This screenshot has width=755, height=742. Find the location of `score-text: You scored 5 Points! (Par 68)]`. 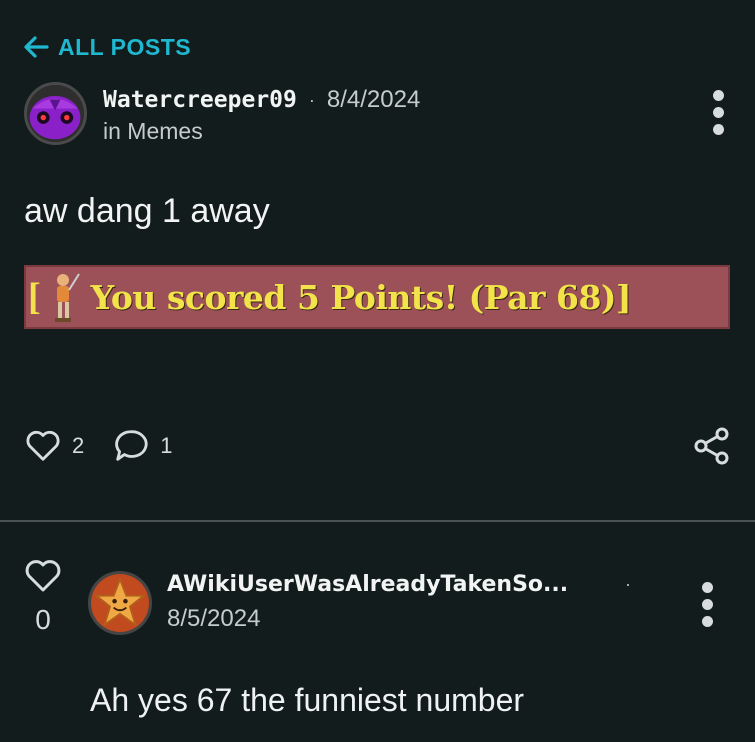

score-text: You scored 5 Points! (Par 68)] is located at coordinates (361, 297).